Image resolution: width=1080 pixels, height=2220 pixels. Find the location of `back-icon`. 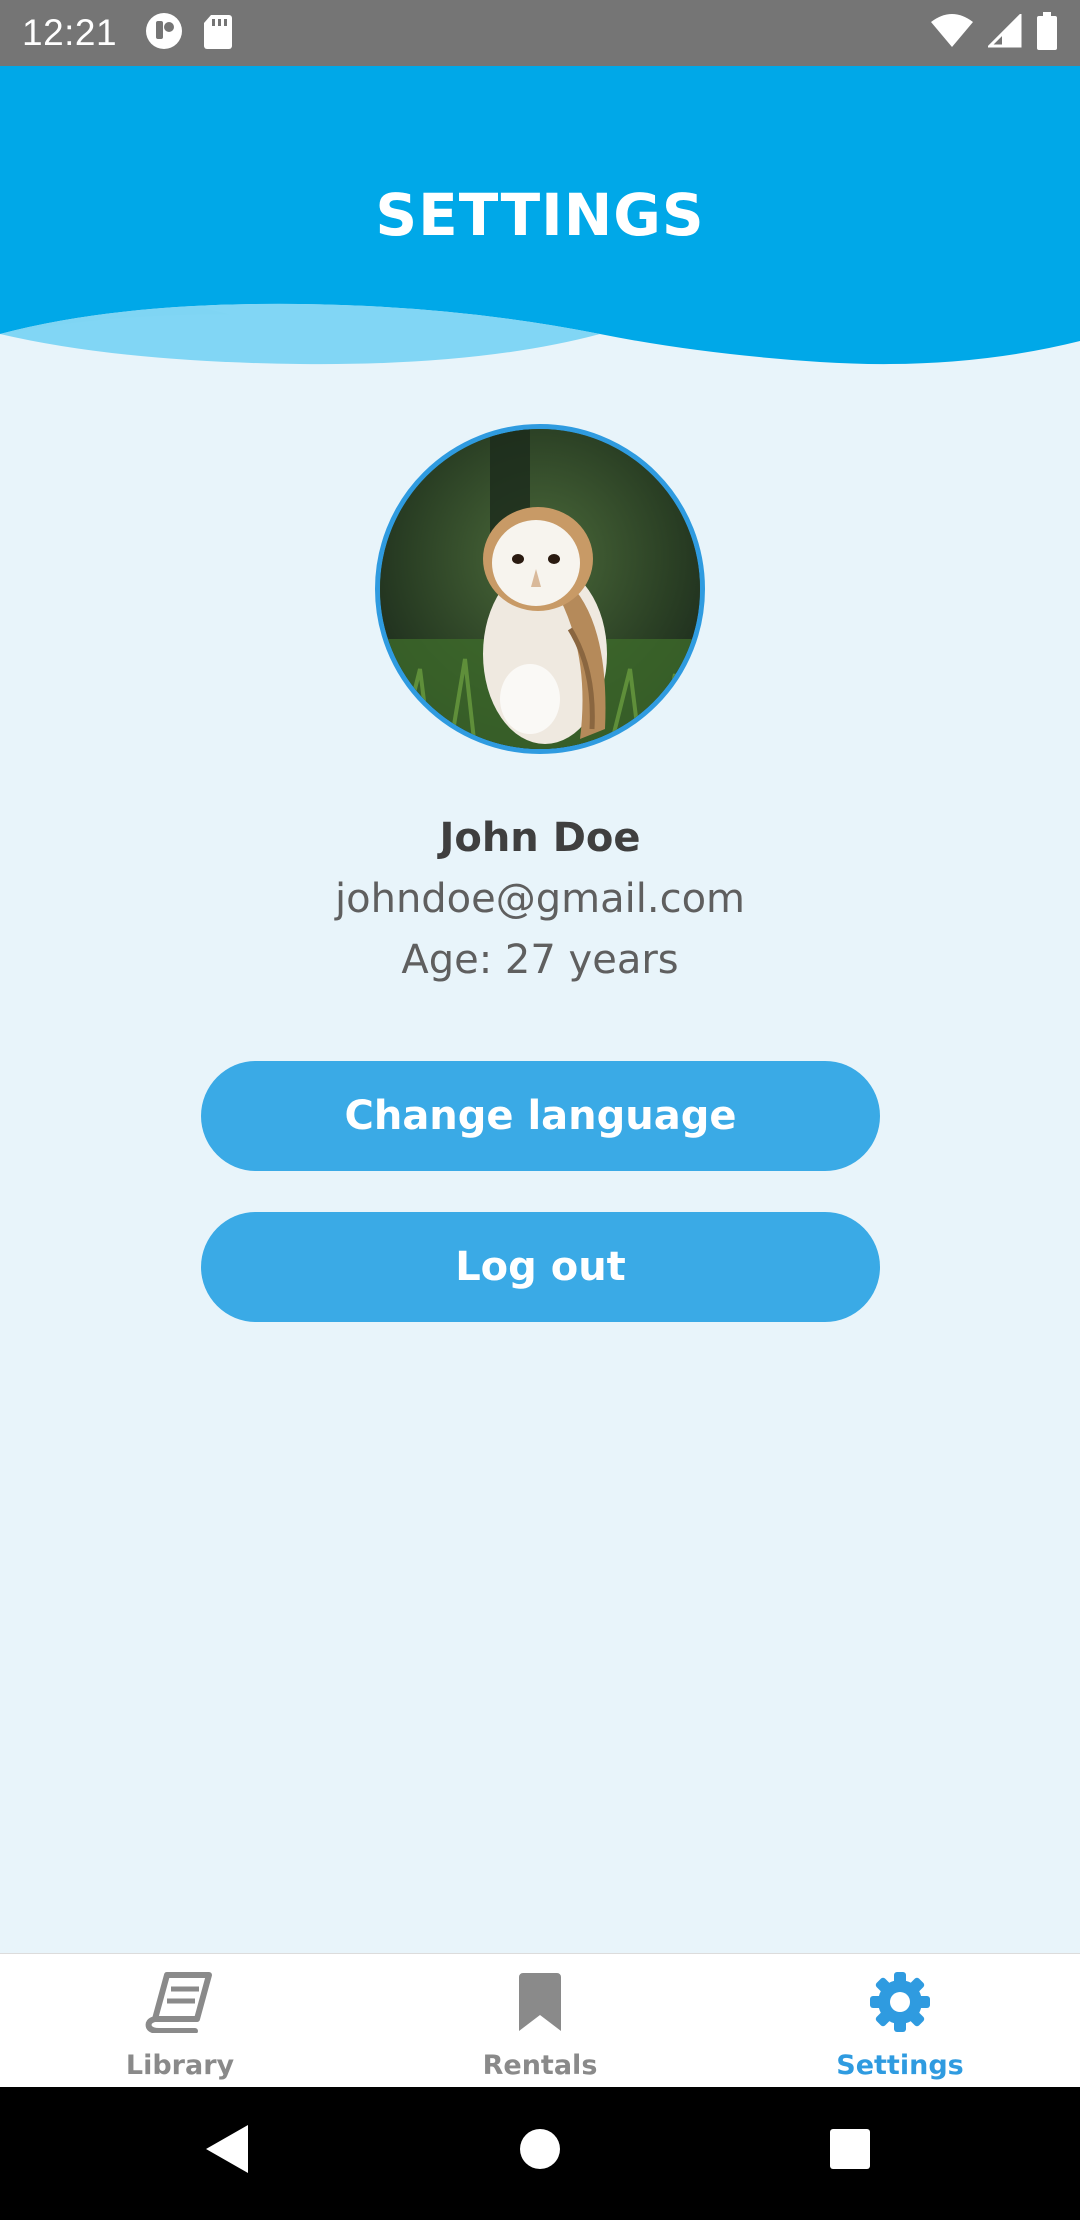

back-icon is located at coordinates (227, 2151).